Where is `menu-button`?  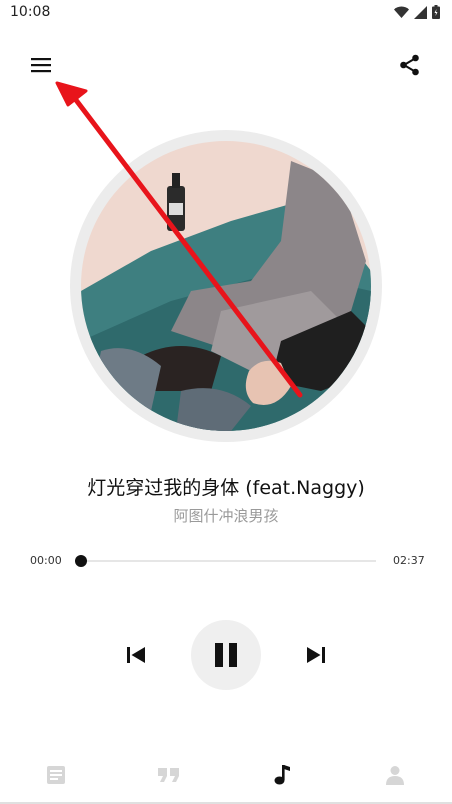
menu-button is located at coordinates (41, 65).